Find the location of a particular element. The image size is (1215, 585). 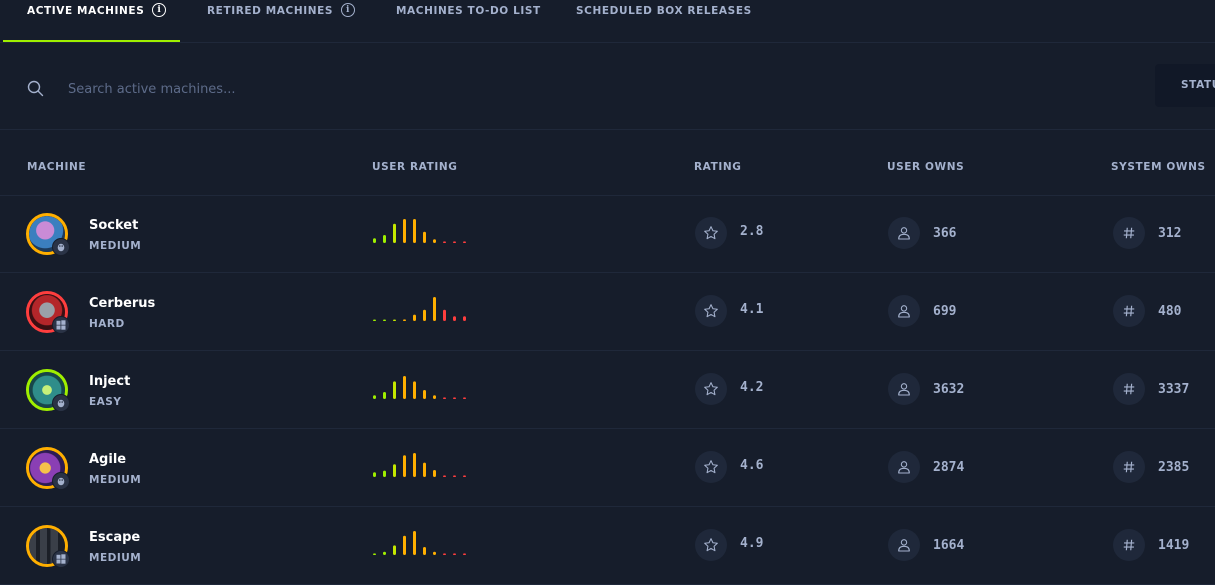

table-row: Inject EASY 4.2 3632 3337 is located at coordinates (607, 390).